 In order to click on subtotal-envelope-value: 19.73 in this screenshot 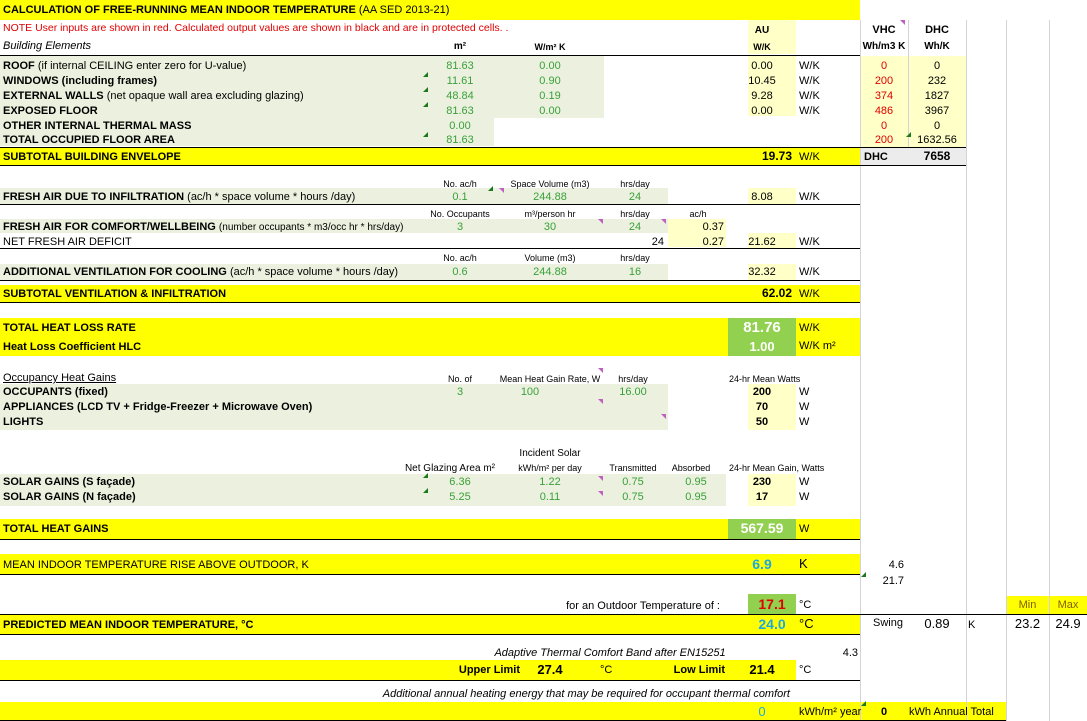, I will do `click(776, 156)`.